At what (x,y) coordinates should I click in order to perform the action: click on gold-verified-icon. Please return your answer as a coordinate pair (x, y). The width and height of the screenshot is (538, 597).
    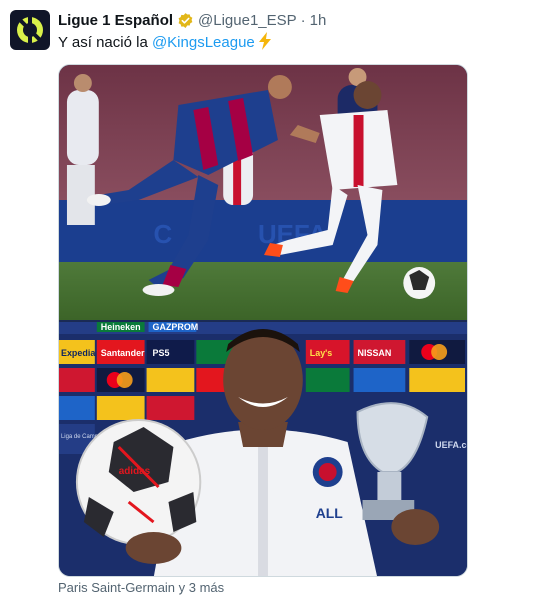
    Looking at the image, I should click on (185, 20).